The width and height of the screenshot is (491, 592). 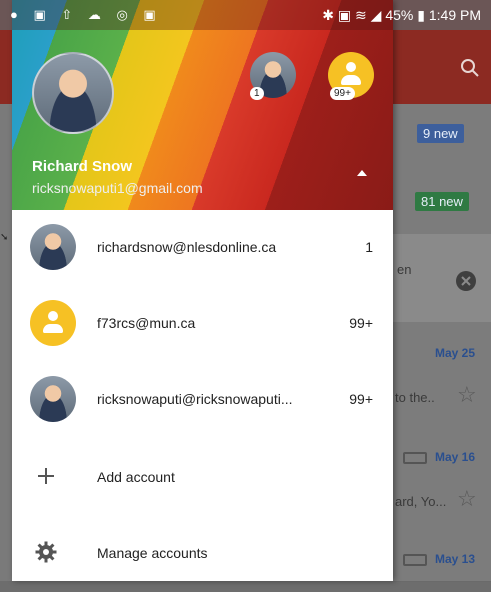 I want to click on list-item: 81 new, so click(x=442, y=200).